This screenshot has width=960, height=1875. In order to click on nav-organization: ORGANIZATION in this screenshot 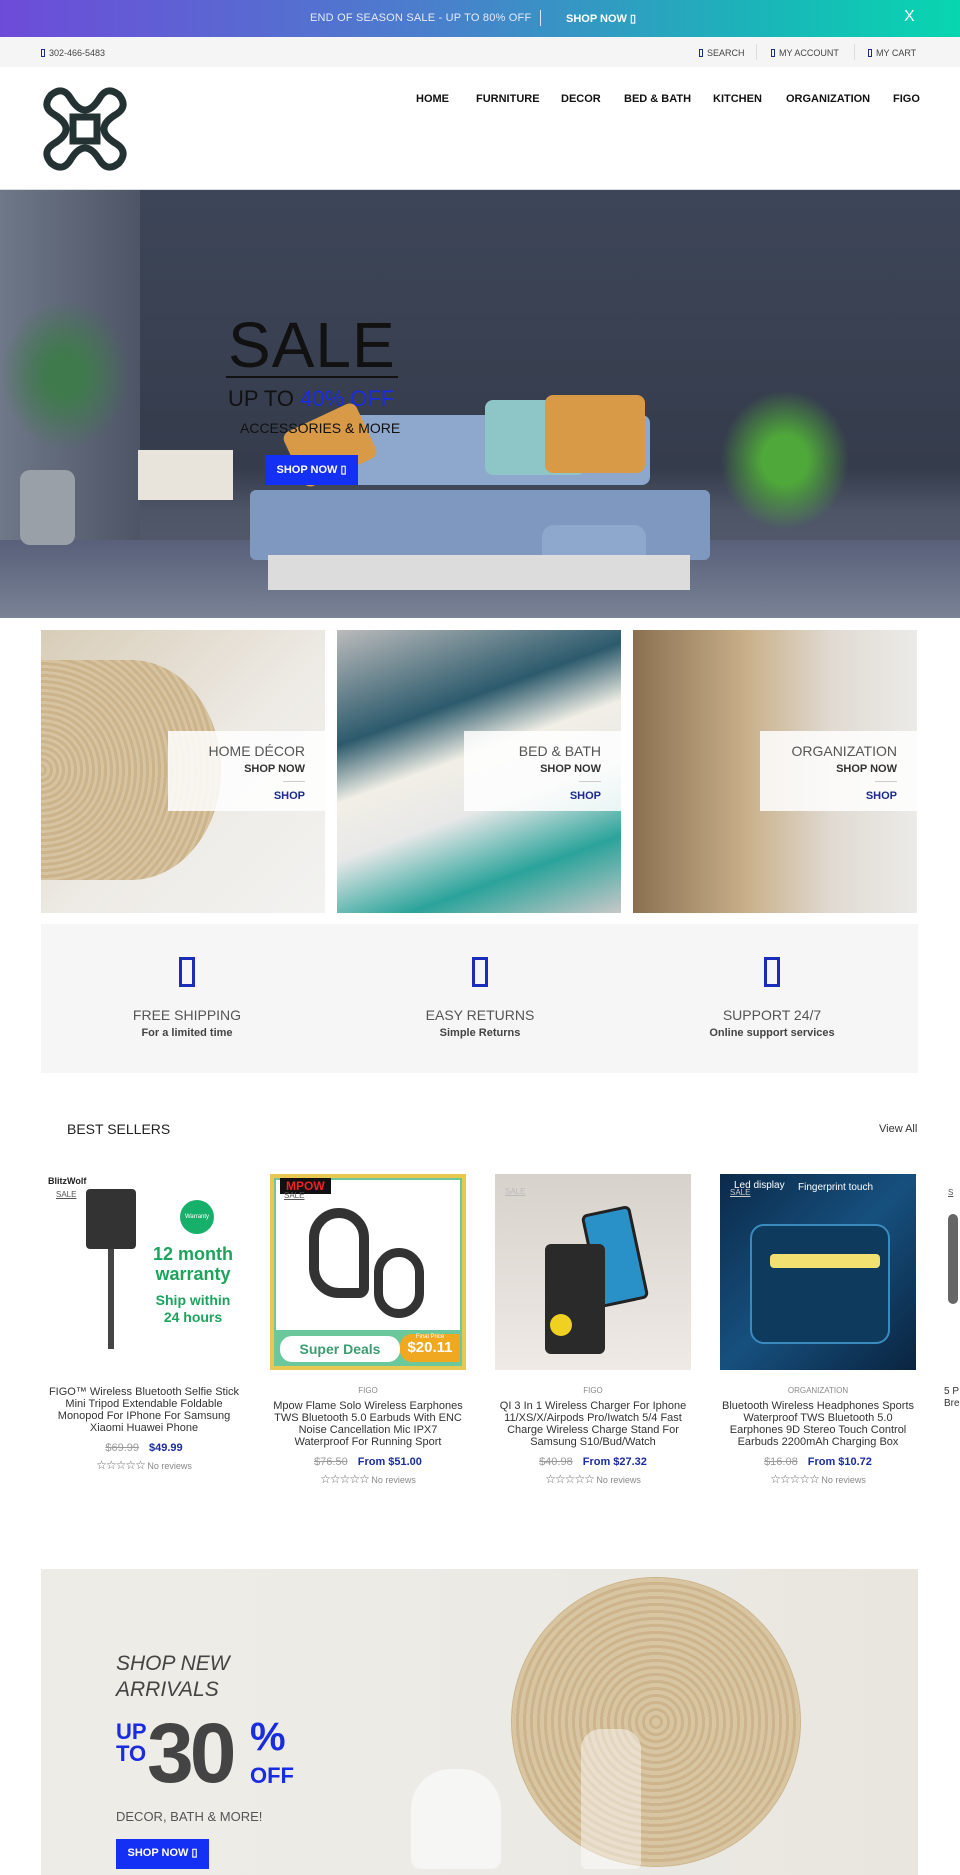, I will do `click(828, 99)`.